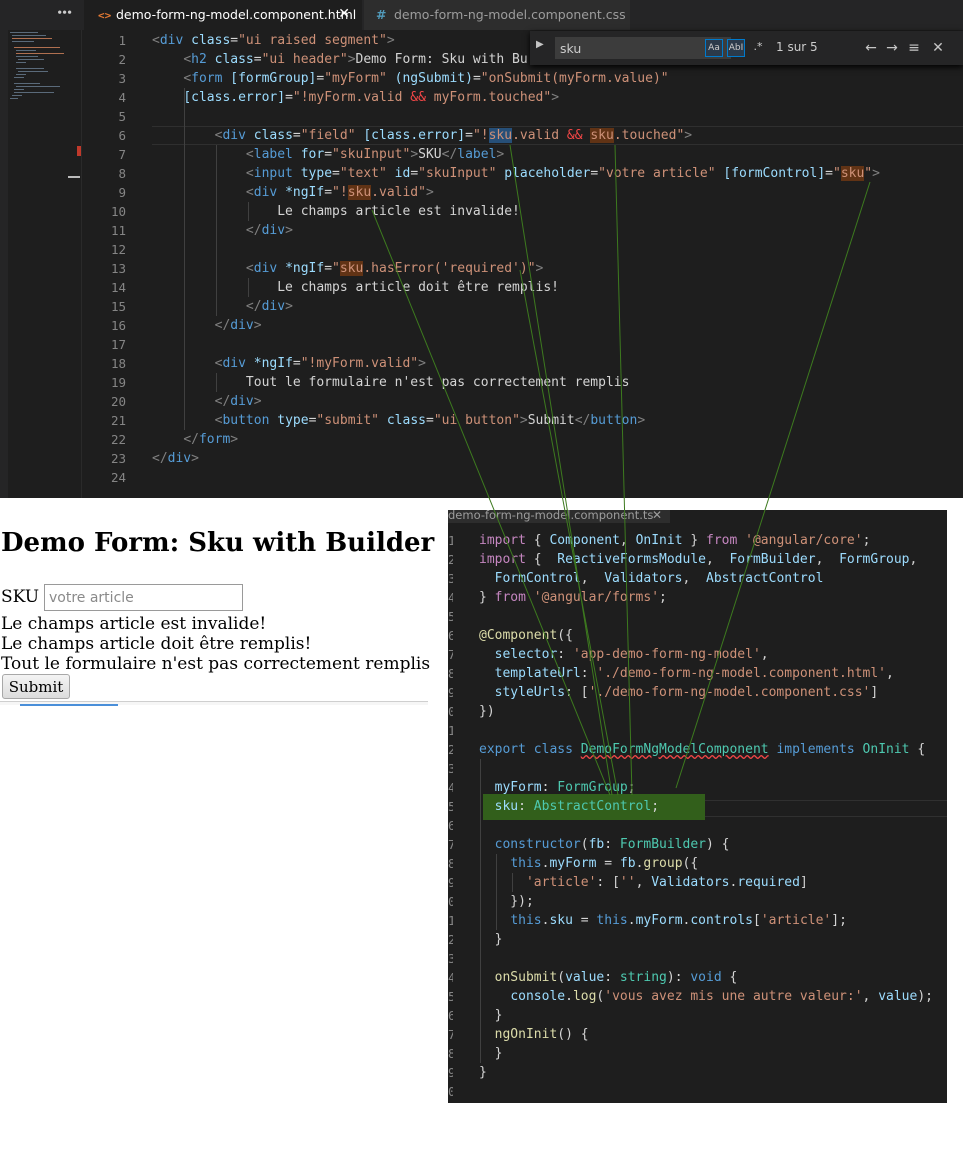 The height and width of the screenshot is (1150, 963). I want to click on match-count: 1 sur 5, so click(797, 47).